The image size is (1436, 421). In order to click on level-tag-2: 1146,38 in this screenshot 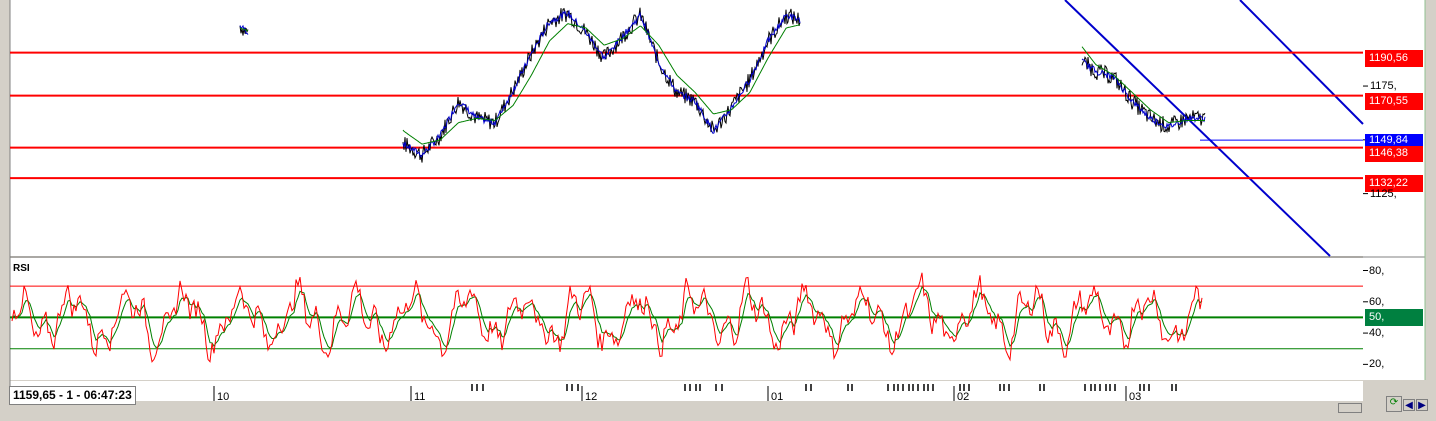, I will do `click(1394, 153)`.